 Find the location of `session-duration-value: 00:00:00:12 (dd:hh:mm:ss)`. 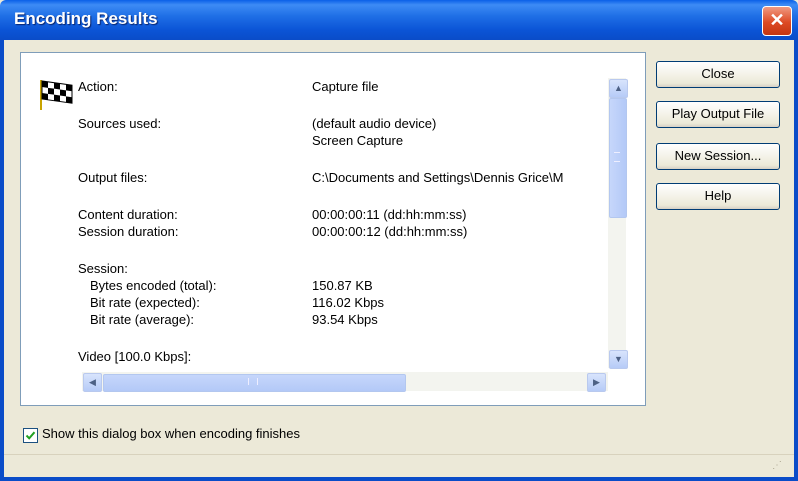

session-duration-value: 00:00:00:12 (dd:hh:mm:ss) is located at coordinates (390, 231).